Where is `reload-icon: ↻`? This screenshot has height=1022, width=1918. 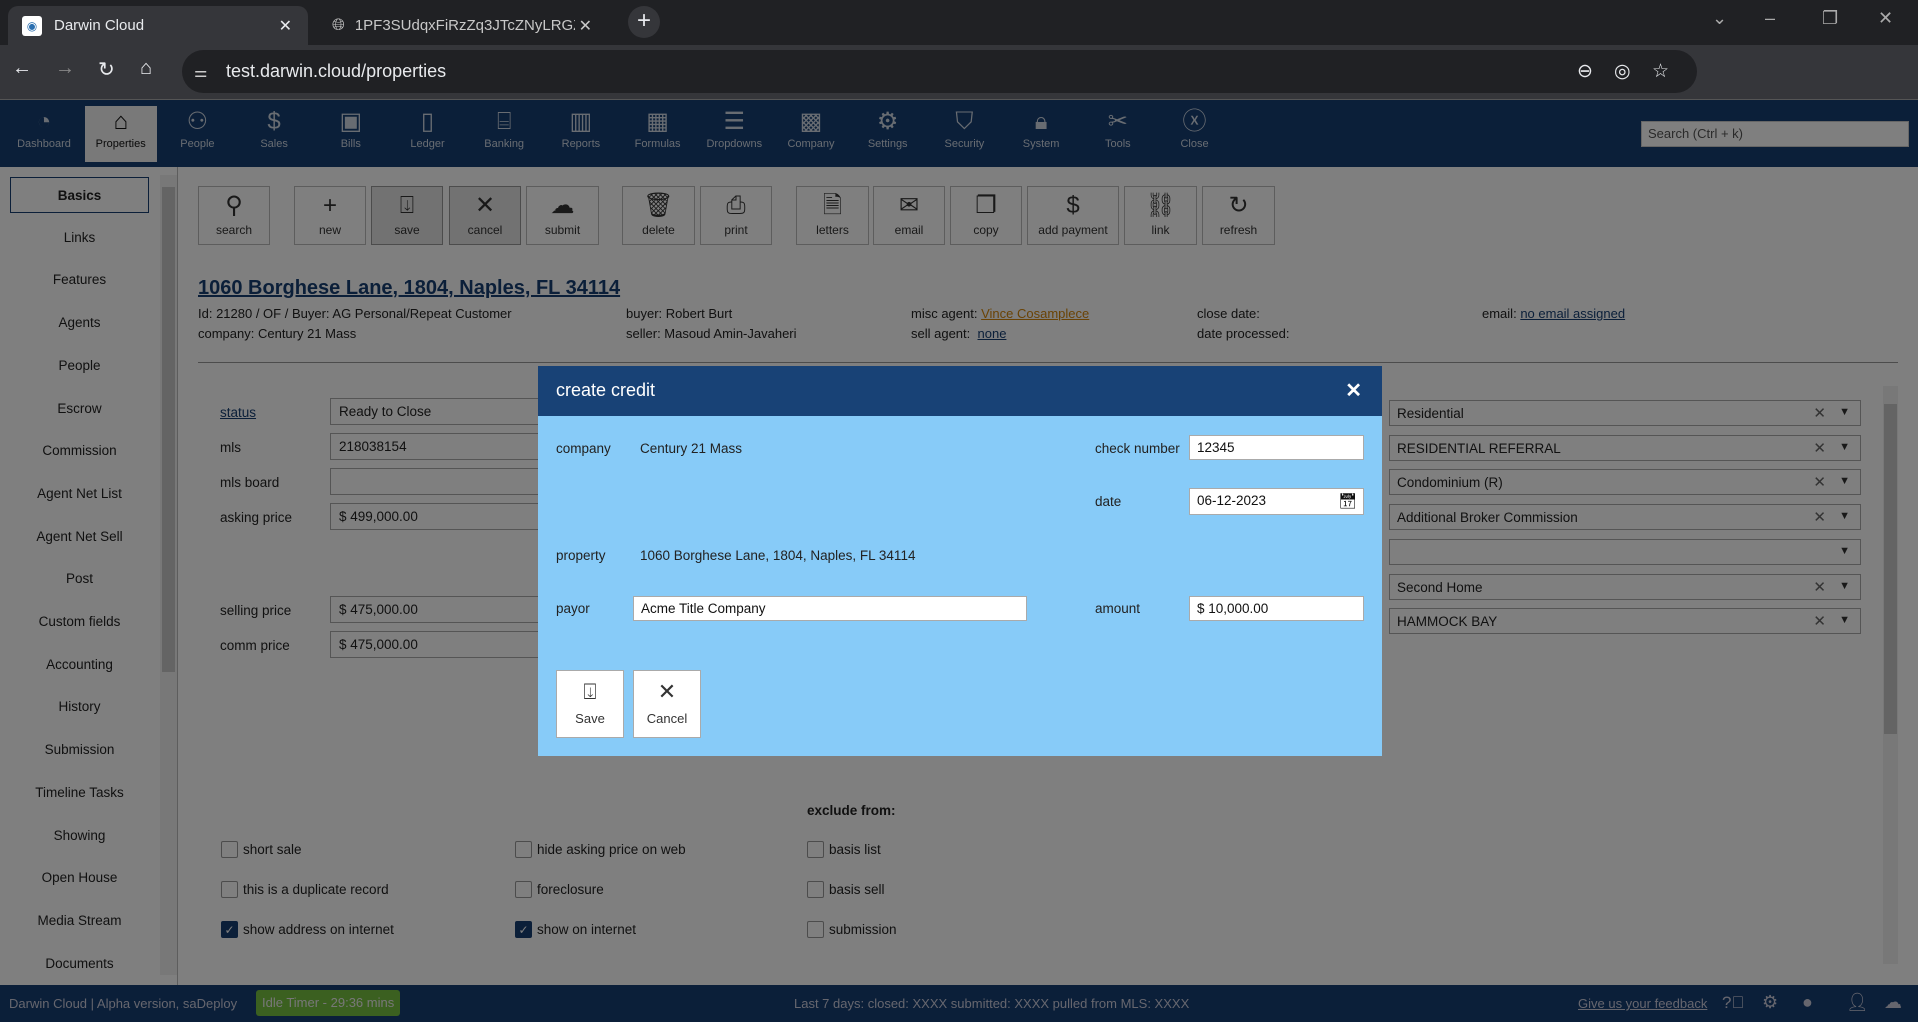
reload-icon: ↻ is located at coordinates (106, 69).